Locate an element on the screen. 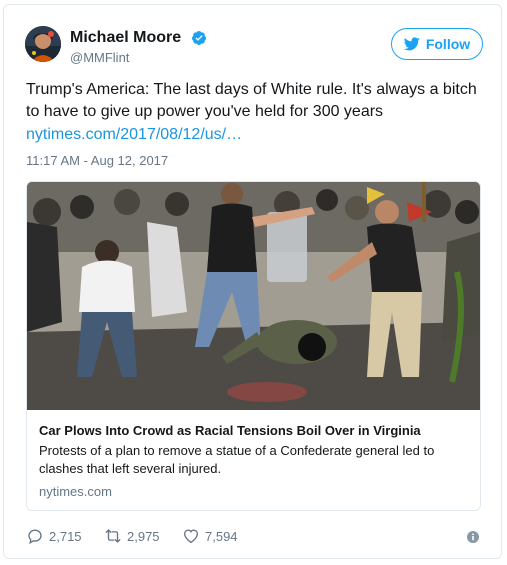 This screenshot has width=507, height=565. like-action: 7,594 is located at coordinates (210, 536).